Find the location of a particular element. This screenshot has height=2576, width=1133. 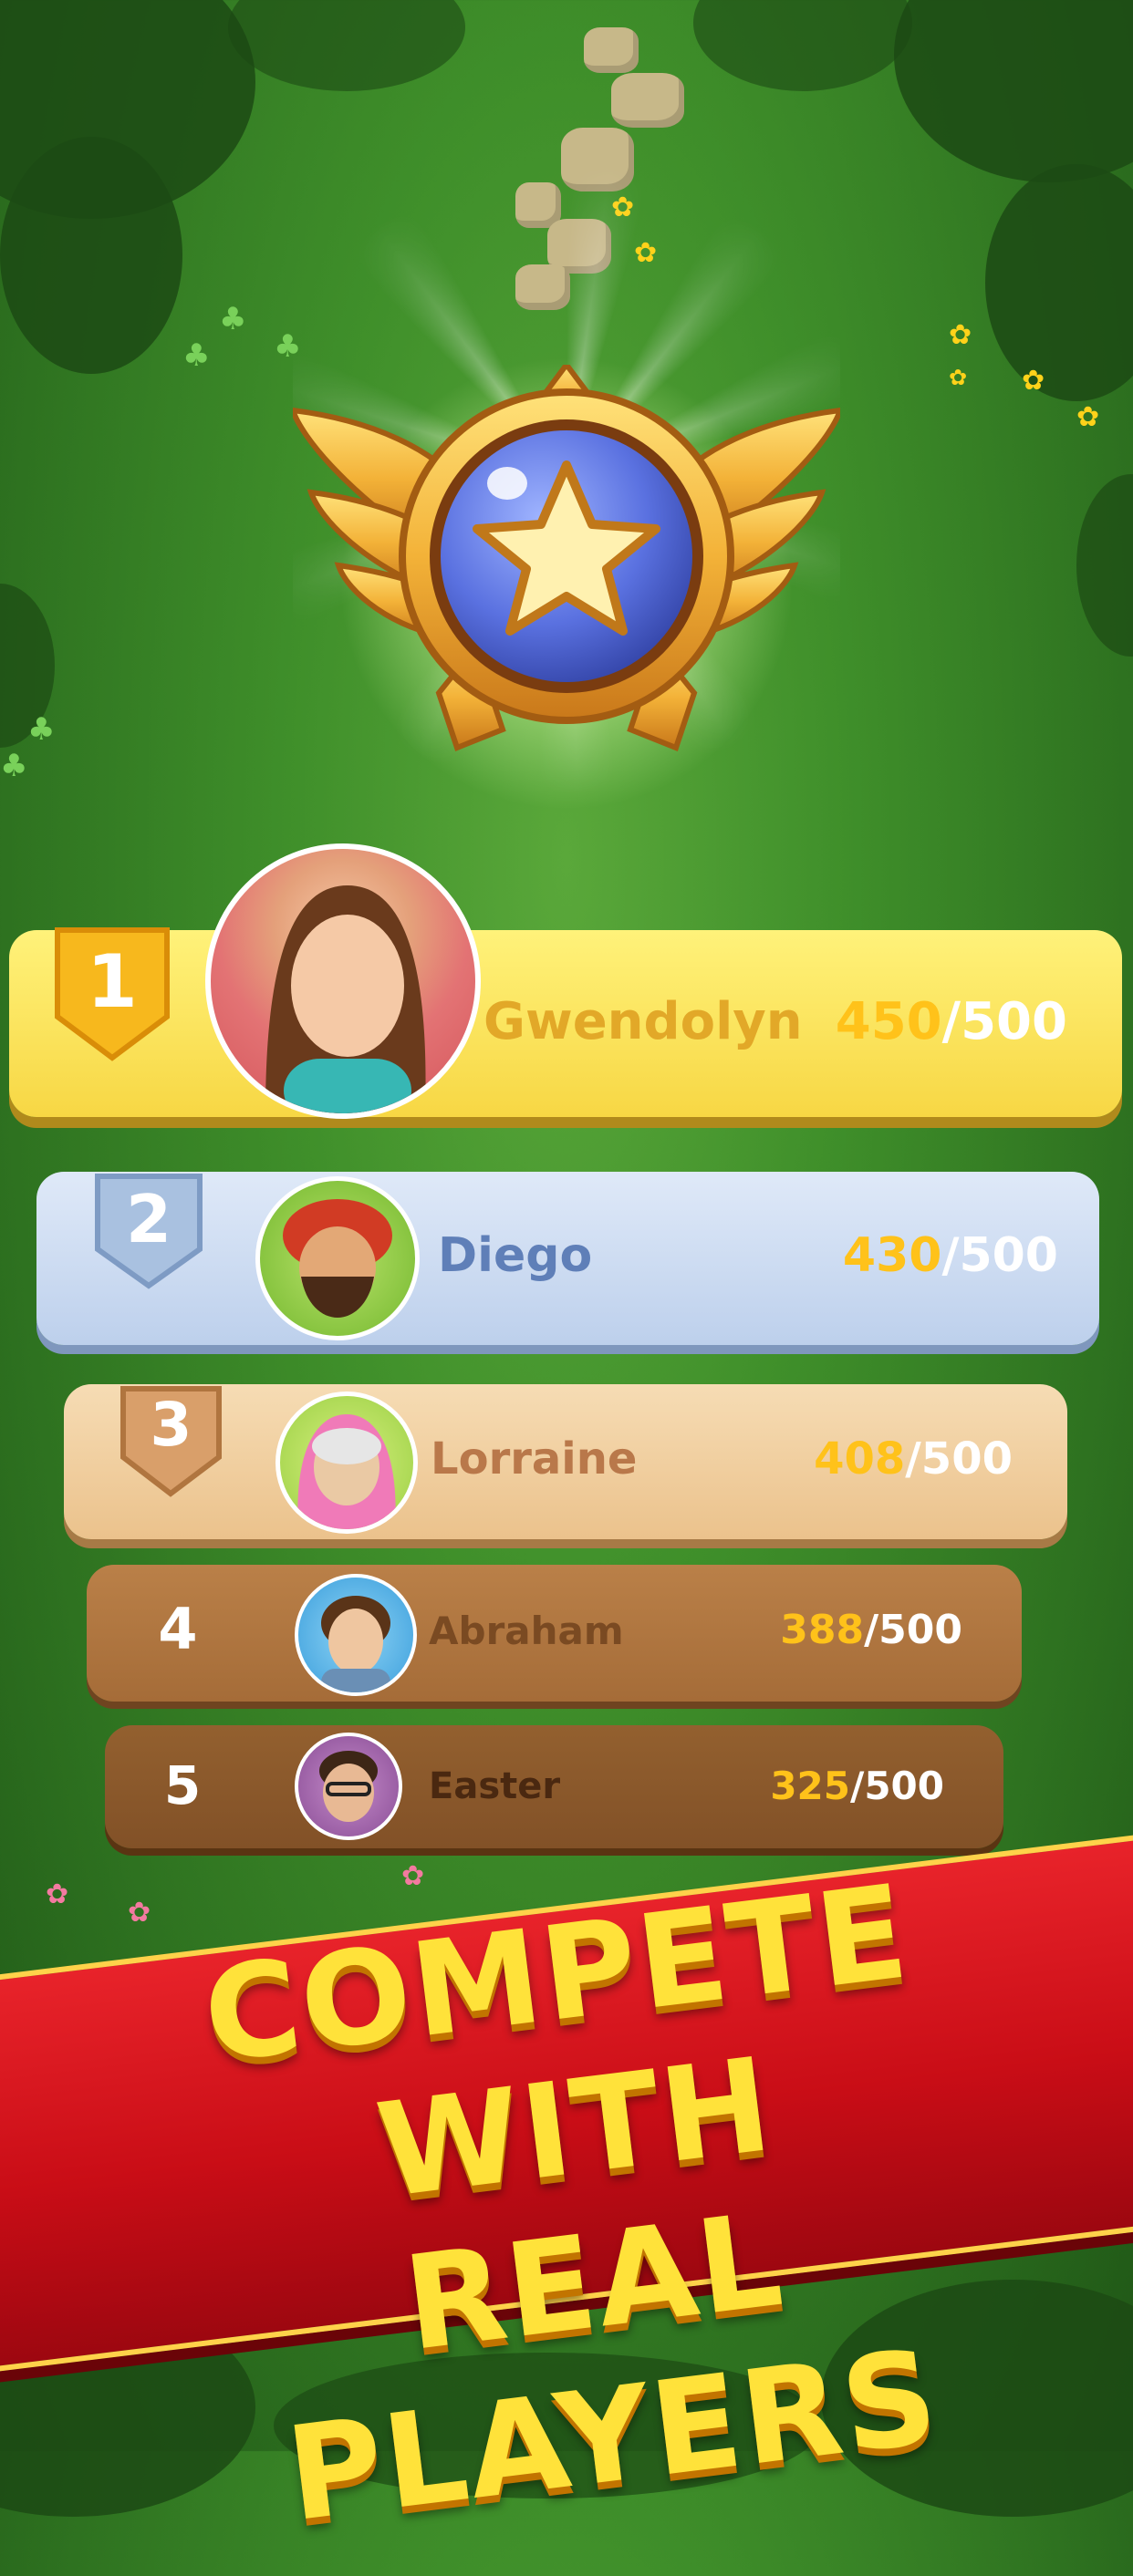

player-score: 408/500 is located at coordinates (914, 1459).